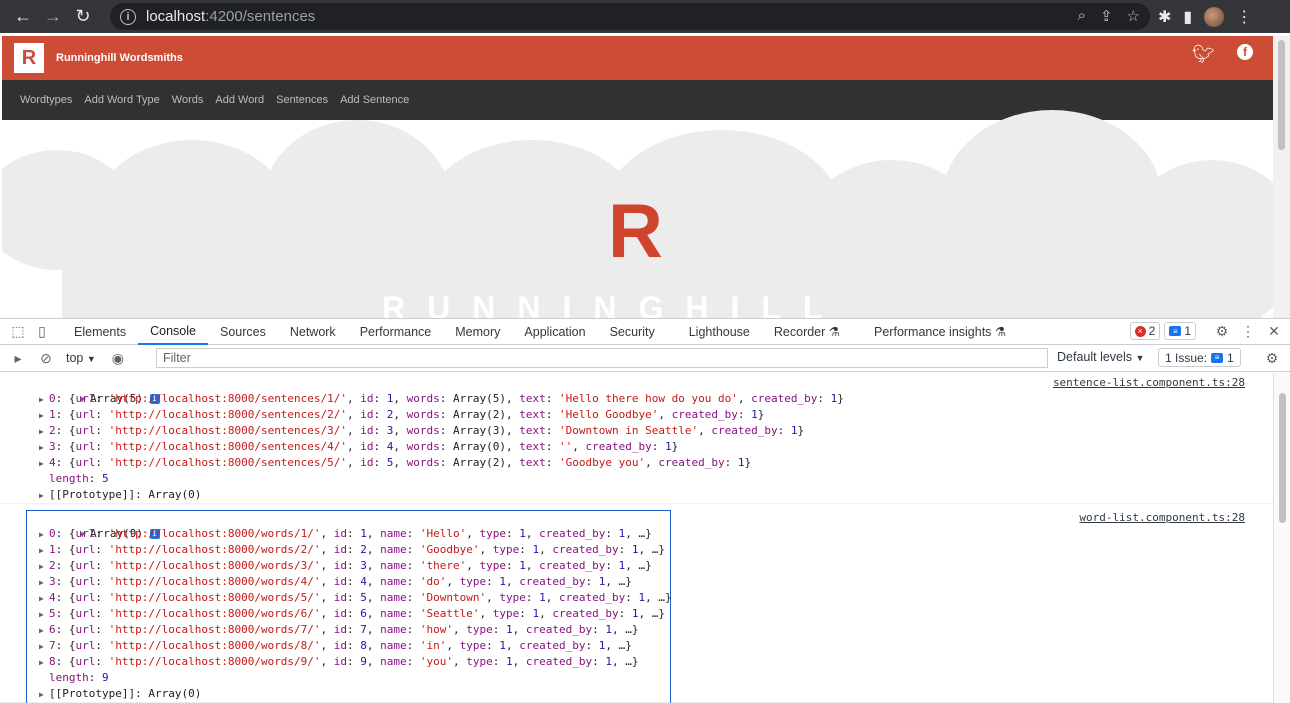 This screenshot has width=1290, height=703. I want to click on tab-sources: Sources, so click(243, 332).